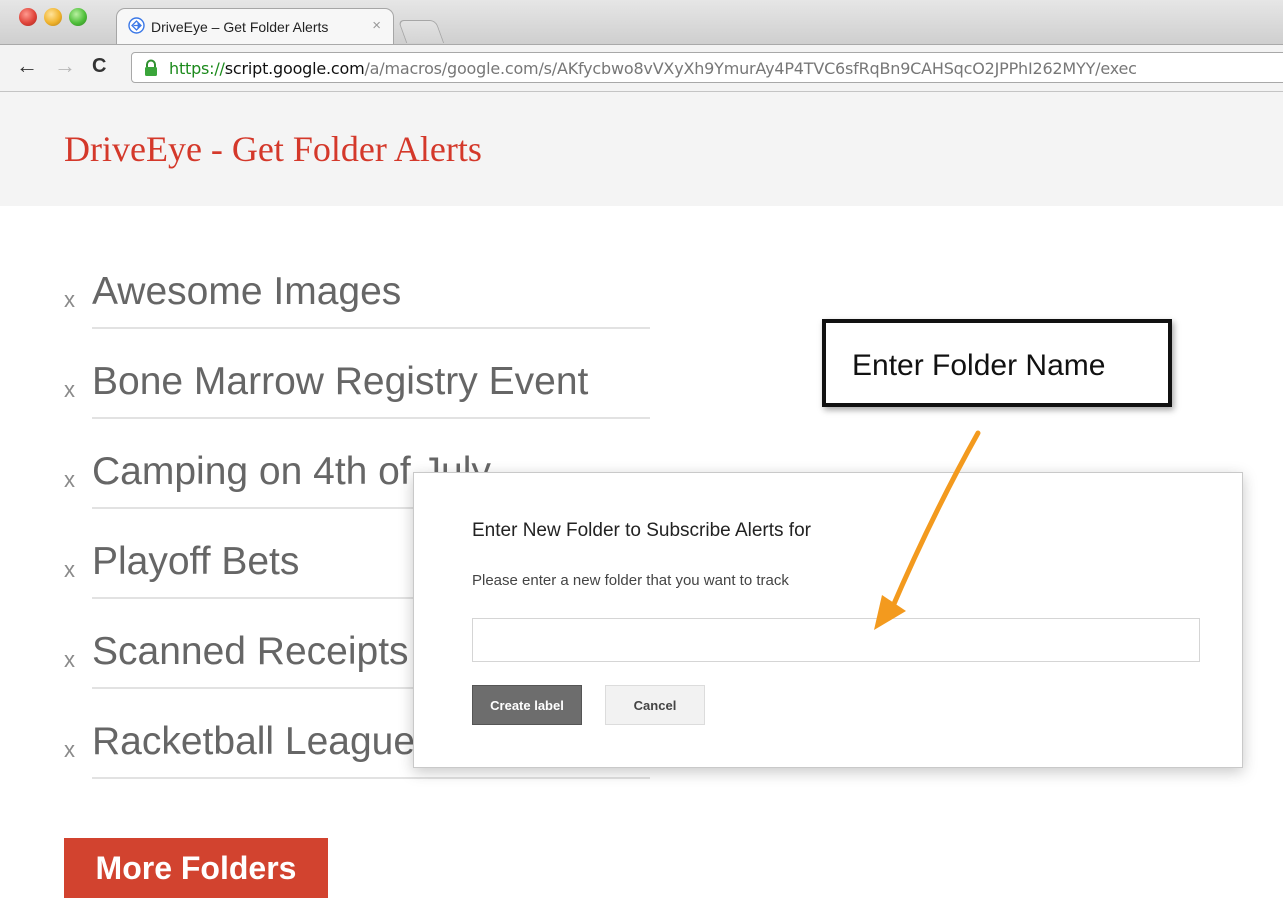 The height and width of the screenshot is (899, 1283). I want to click on back-button: ←, so click(27, 66).